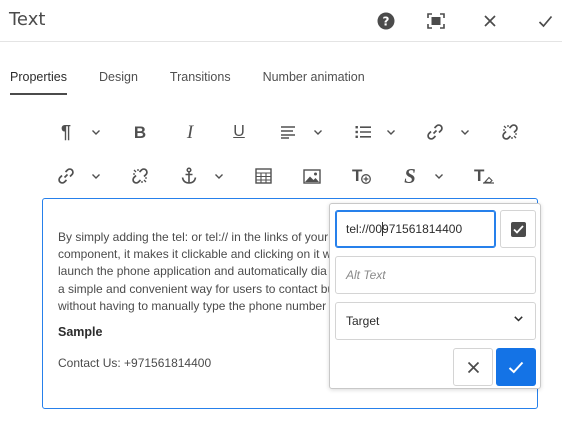 The height and width of the screenshot is (428, 562). What do you see at coordinates (118, 81) in the screenshot?
I see `tab-design: Design` at bounding box center [118, 81].